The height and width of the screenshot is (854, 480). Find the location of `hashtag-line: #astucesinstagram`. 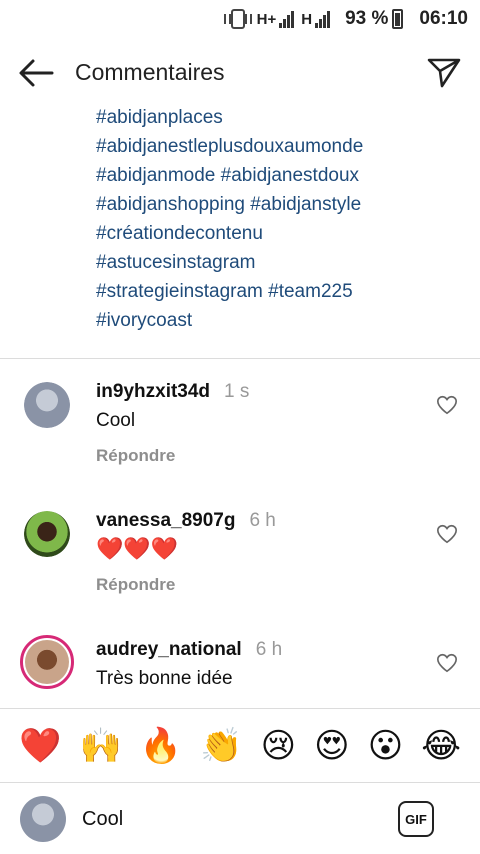

hashtag-line: #astucesinstagram is located at coordinates (281, 262).